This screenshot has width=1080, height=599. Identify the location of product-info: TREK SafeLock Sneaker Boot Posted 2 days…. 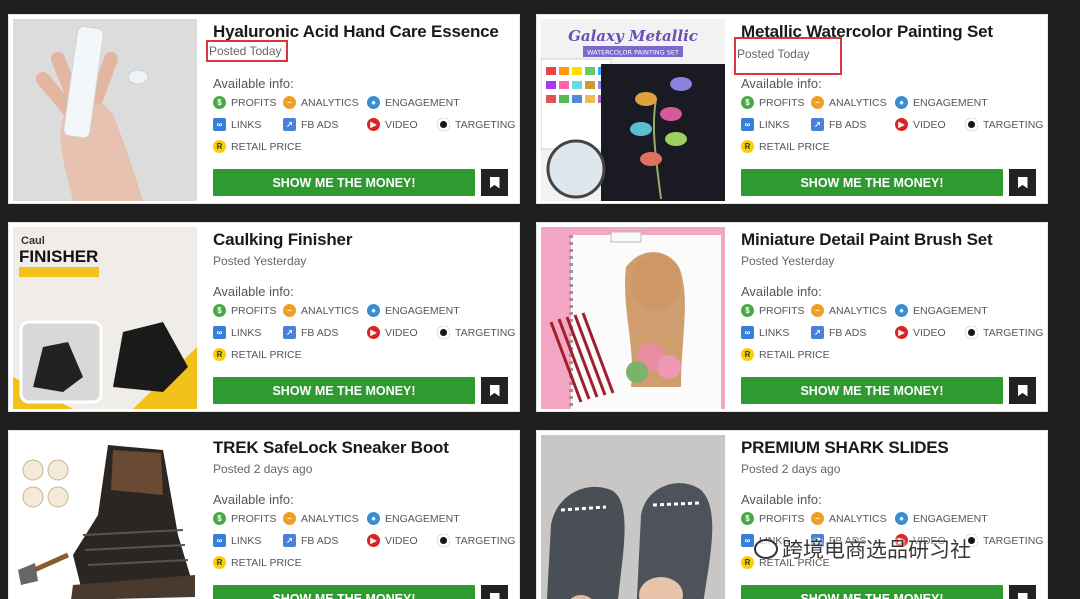
(366, 515).